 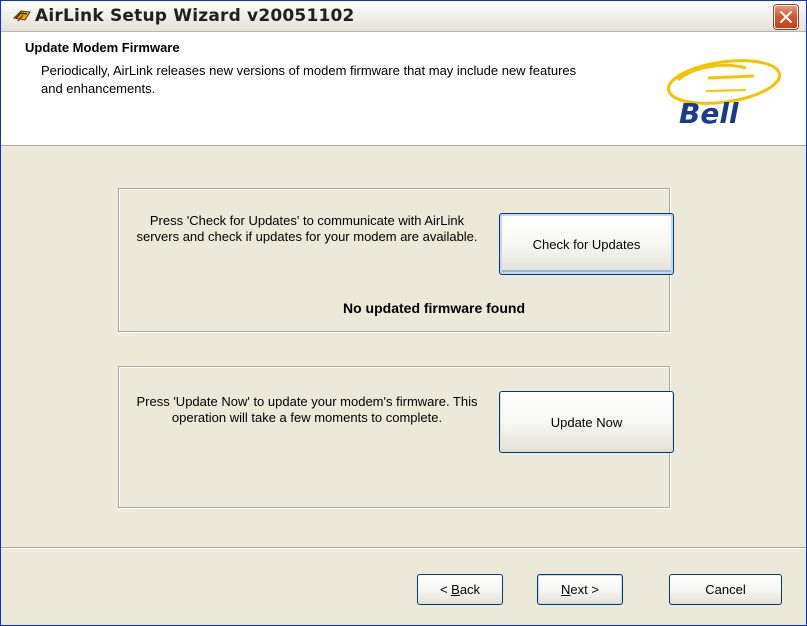 I want to click on footer-separator, so click(x=403, y=548).